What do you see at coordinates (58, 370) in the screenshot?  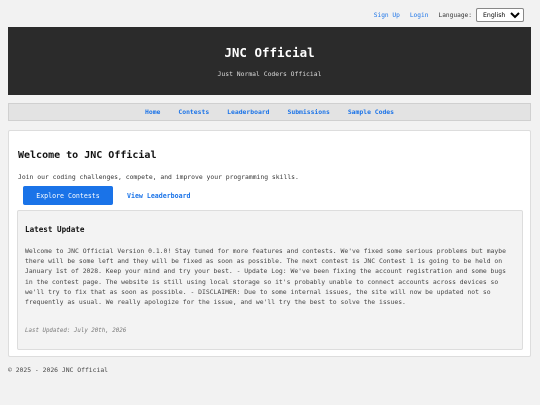 I see `footer-copyright: © 2025 - 2026 JNC Official` at bounding box center [58, 370].